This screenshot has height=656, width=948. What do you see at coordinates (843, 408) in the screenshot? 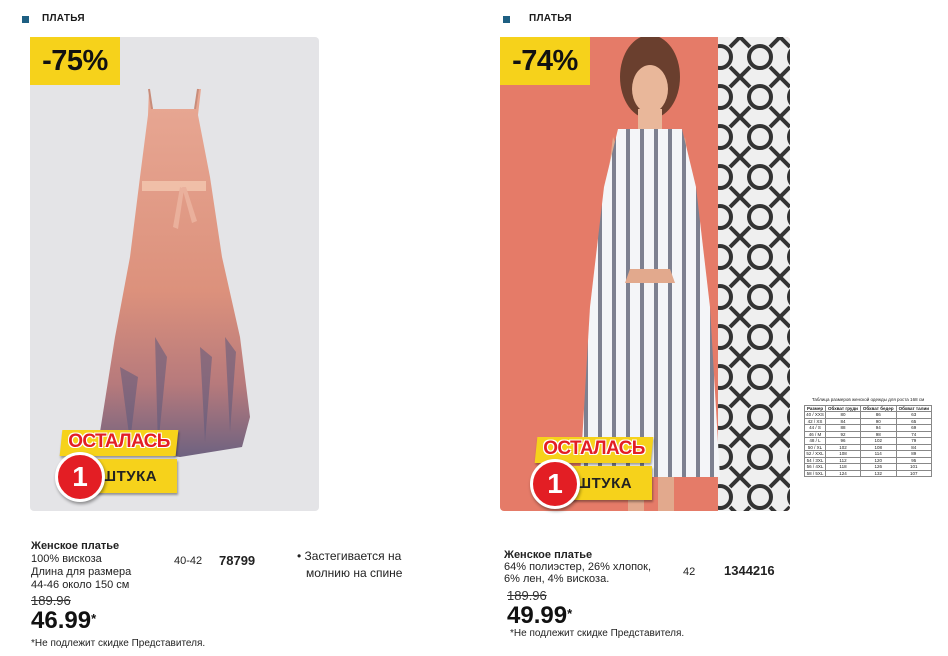
I see `size-table-header: Обхват груди` at bounding box center [843, 408].